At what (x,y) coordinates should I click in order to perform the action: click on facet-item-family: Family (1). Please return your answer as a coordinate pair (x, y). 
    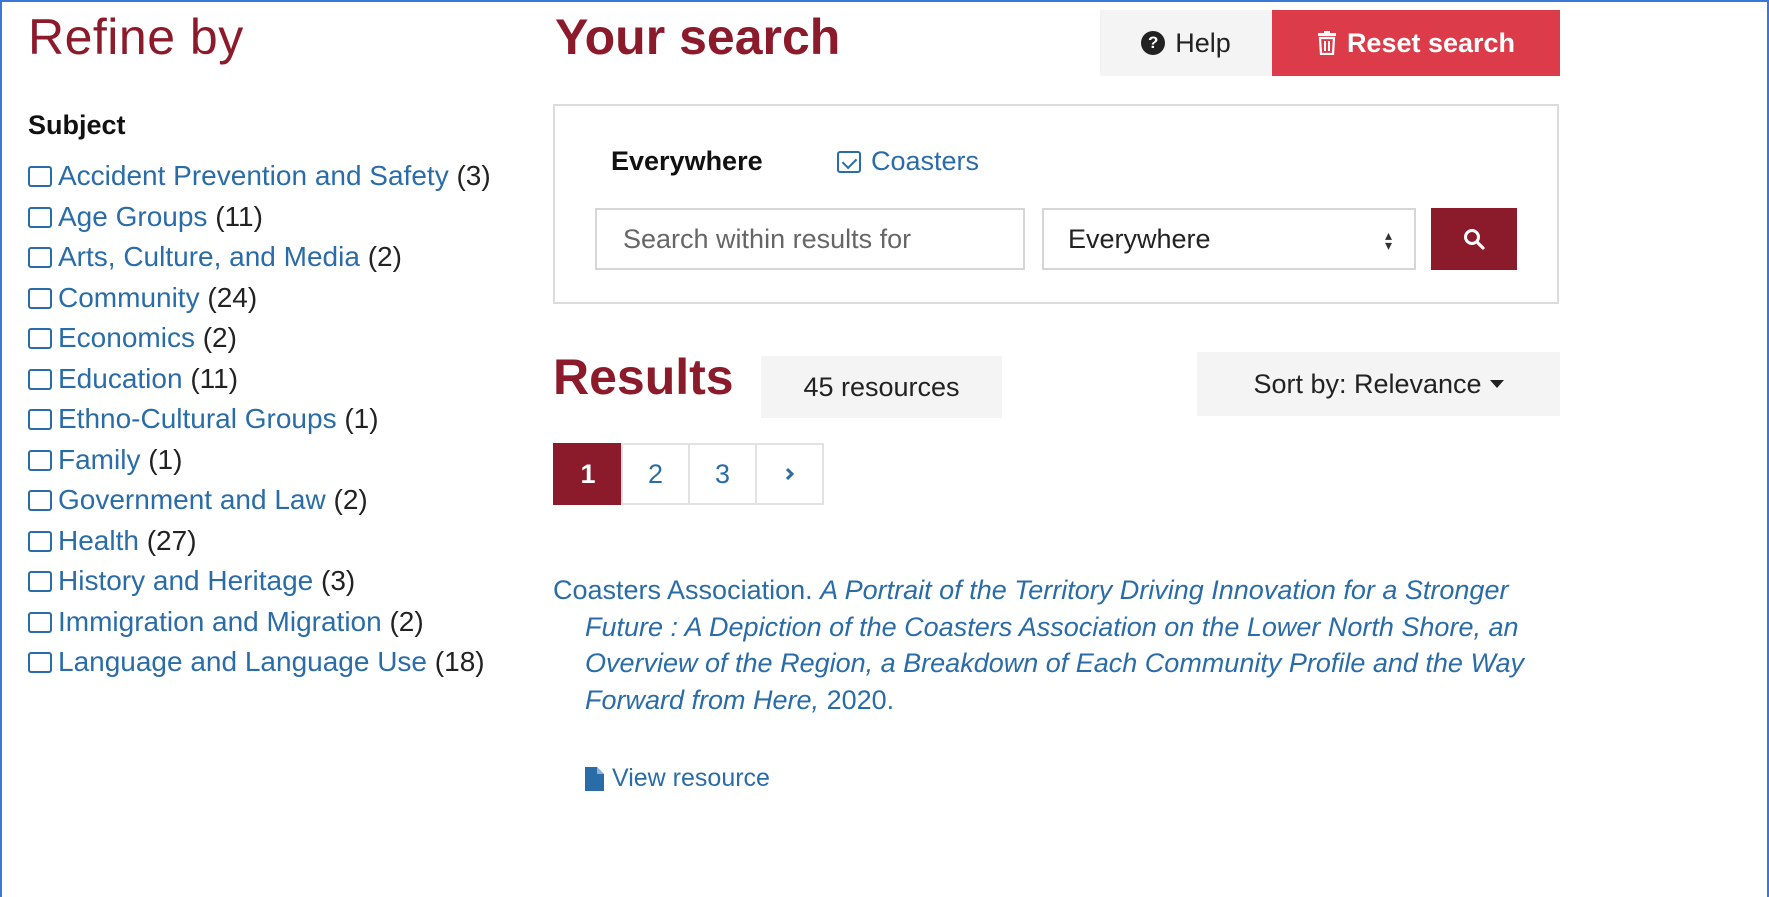
    Looking at the image, I should click on (278, 460).